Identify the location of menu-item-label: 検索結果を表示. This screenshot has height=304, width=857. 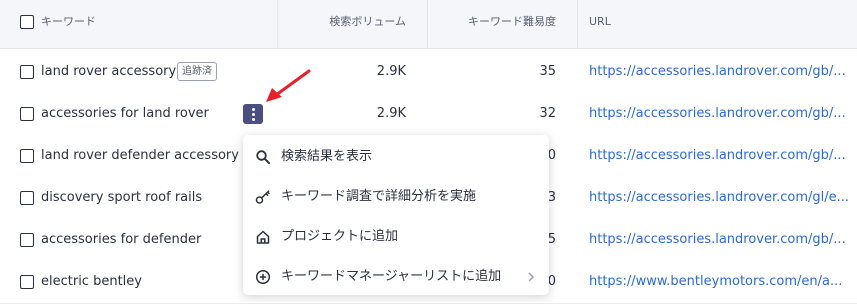
(327, 156).